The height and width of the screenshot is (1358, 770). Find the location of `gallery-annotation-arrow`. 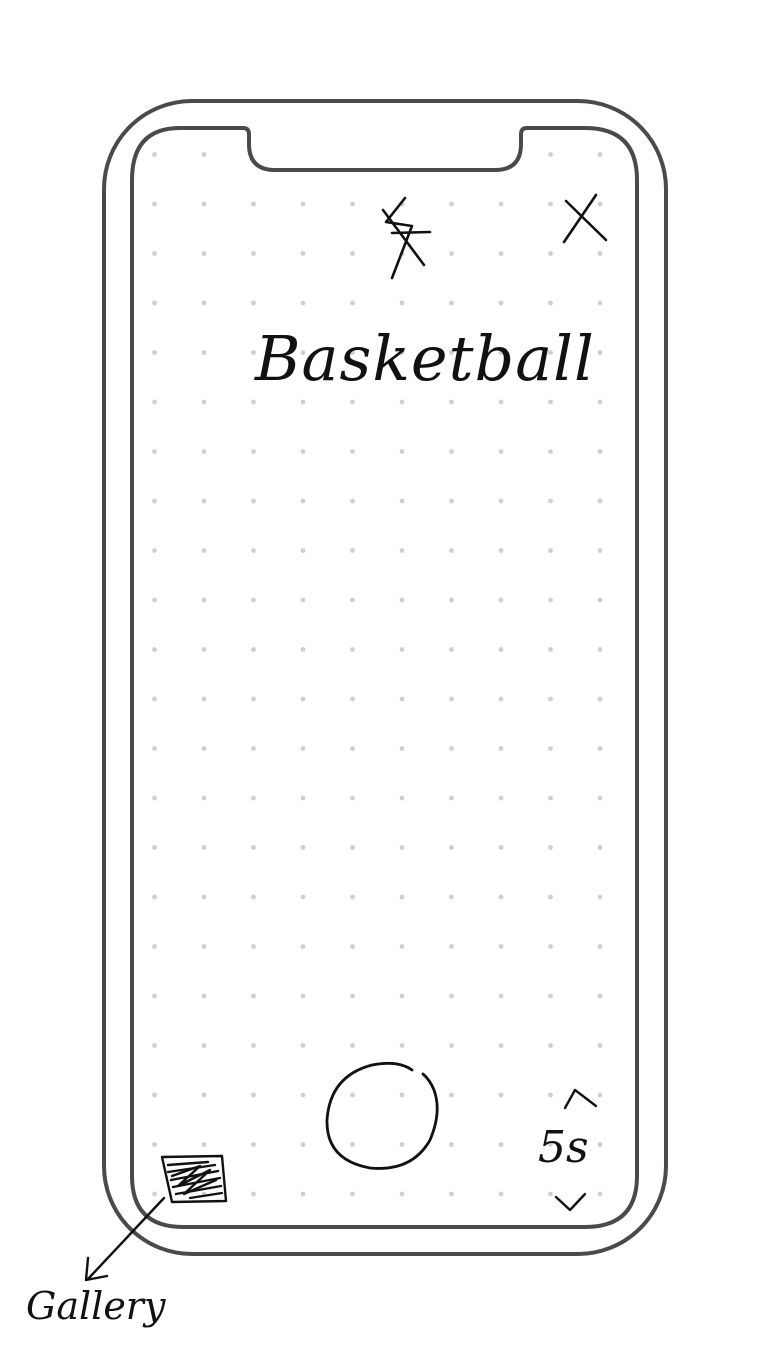

gallery-annotation-arrow is located at coordinates (125, 1239).